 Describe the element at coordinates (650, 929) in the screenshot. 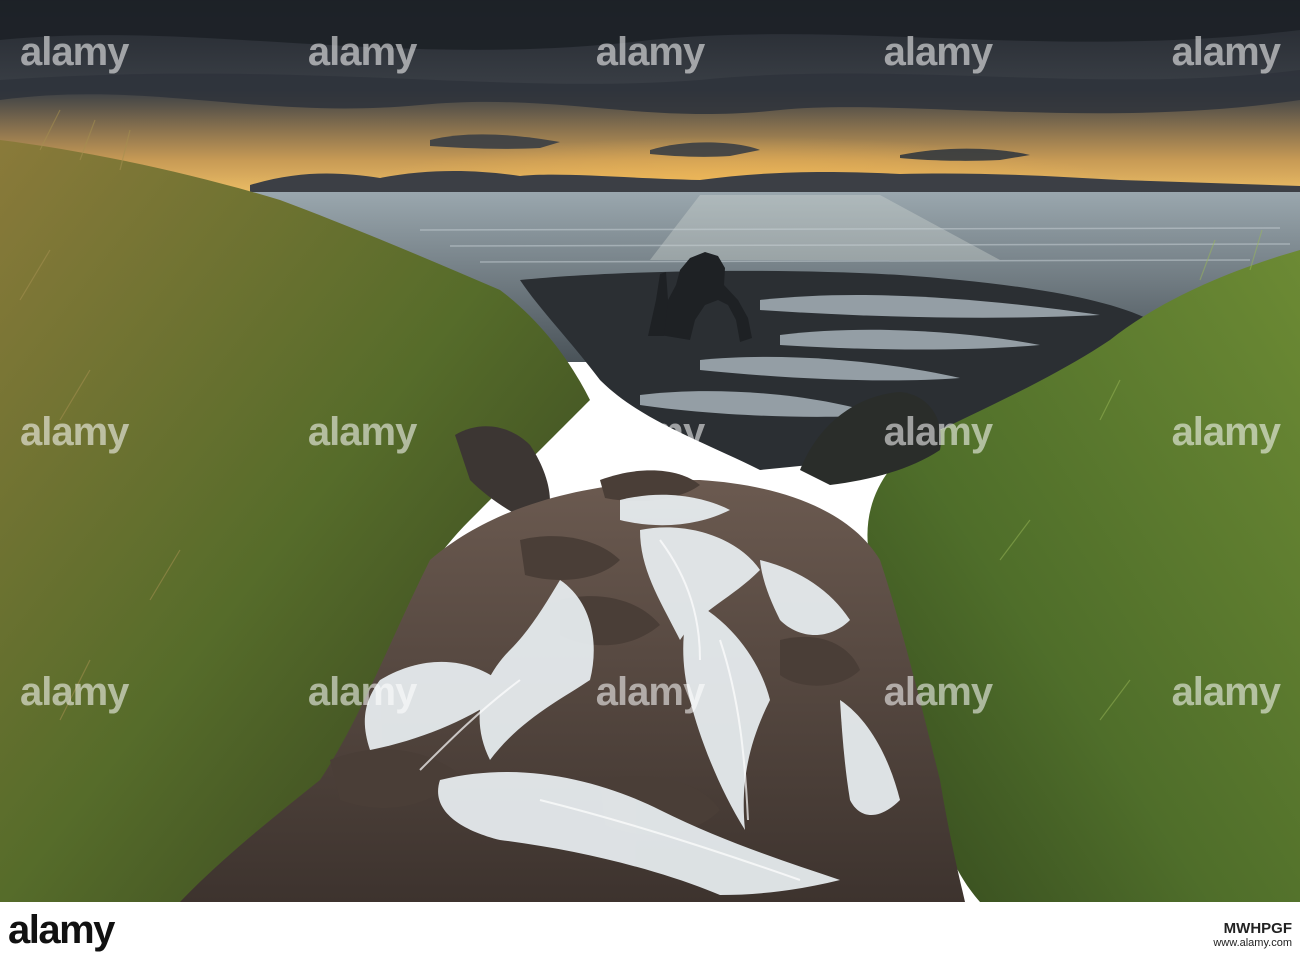

I see `stock-footer-bar: alamy MWHPGF www.alamy.com` at that location.